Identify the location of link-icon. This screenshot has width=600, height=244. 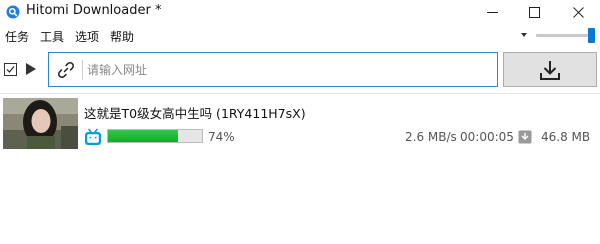
(66, 70).